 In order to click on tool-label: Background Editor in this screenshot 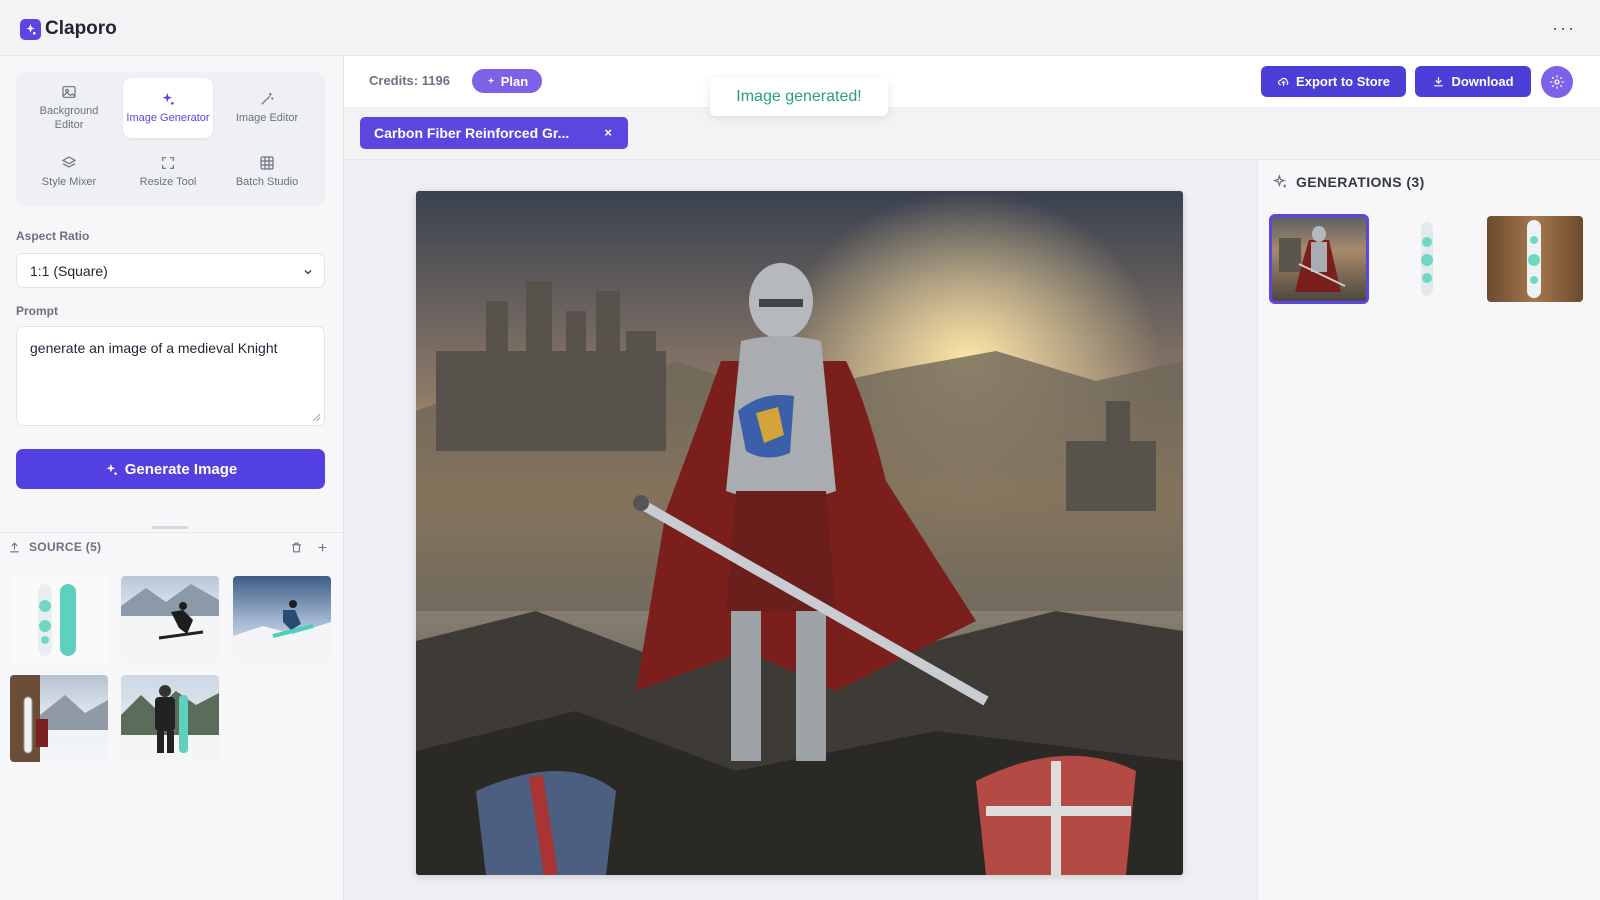, I will do `click(69, 118)`.